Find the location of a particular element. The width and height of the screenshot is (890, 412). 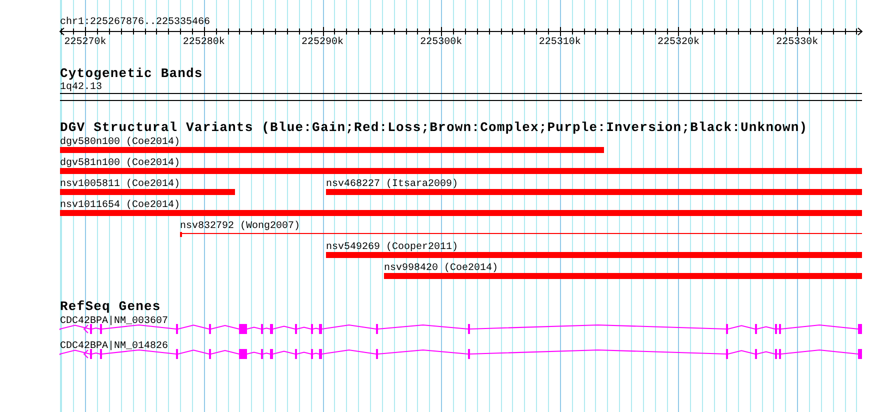

variant-label: nsv1011654 (Coe2014) is located at coordinates (120, 205).